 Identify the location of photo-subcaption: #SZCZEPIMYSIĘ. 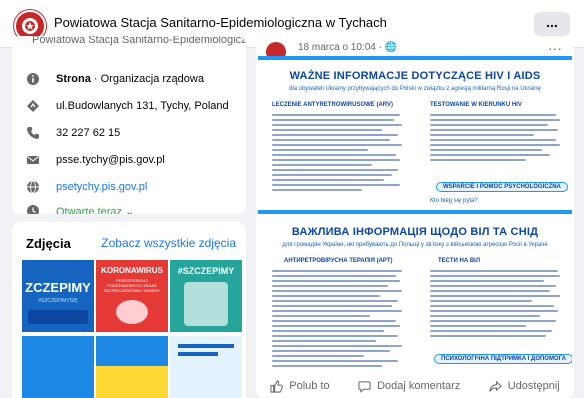
(58, 301).